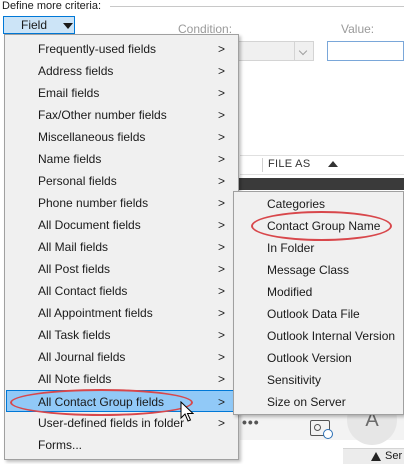 This screenshot has height=464, width=404. Describe the element at coordinates (76, 71) in the screenshot. I see `menu-item-label: Address fields` at that location.